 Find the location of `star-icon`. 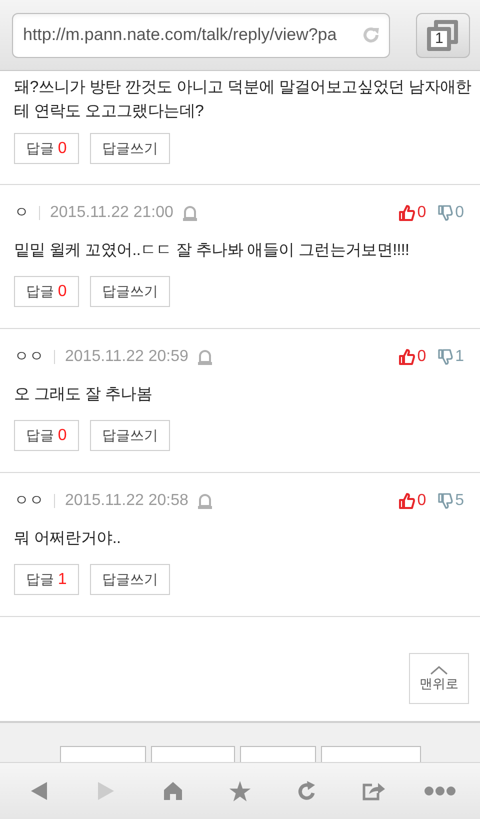

star-icon is located at coordinates (239, 791).